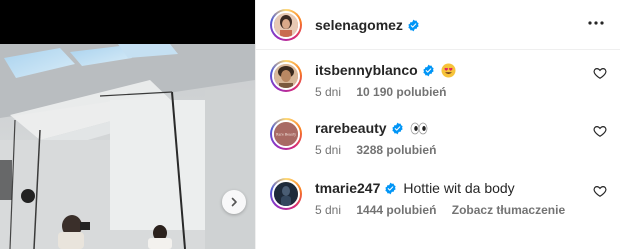 The width and height of the screenshot is (620, 249). I want to click on heart-eyes-emoji-icon, so click(448, 70).